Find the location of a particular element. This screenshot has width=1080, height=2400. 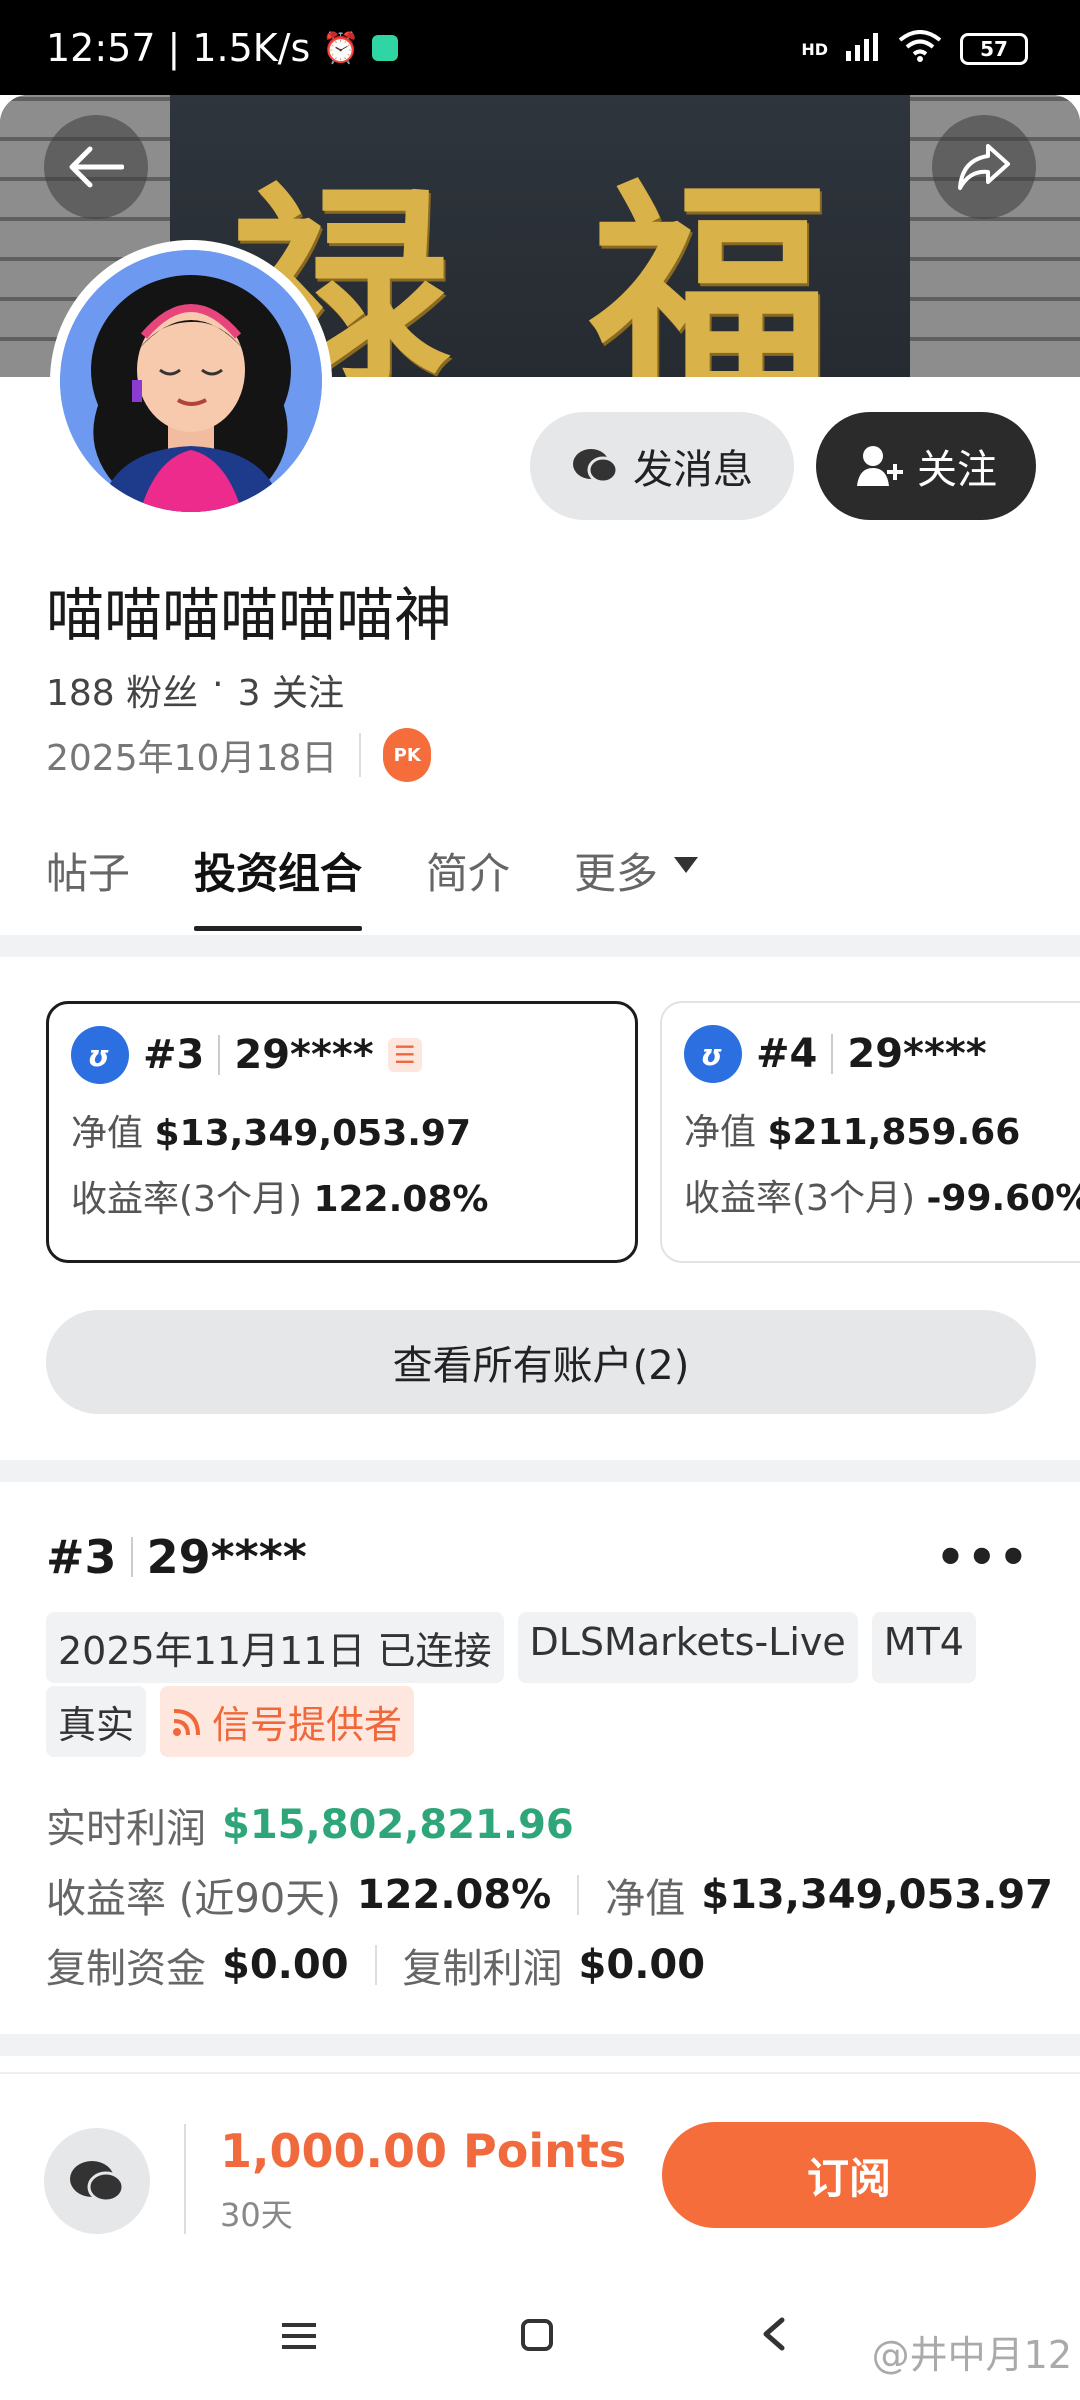

share-icon is located at coordinates (984, 167).